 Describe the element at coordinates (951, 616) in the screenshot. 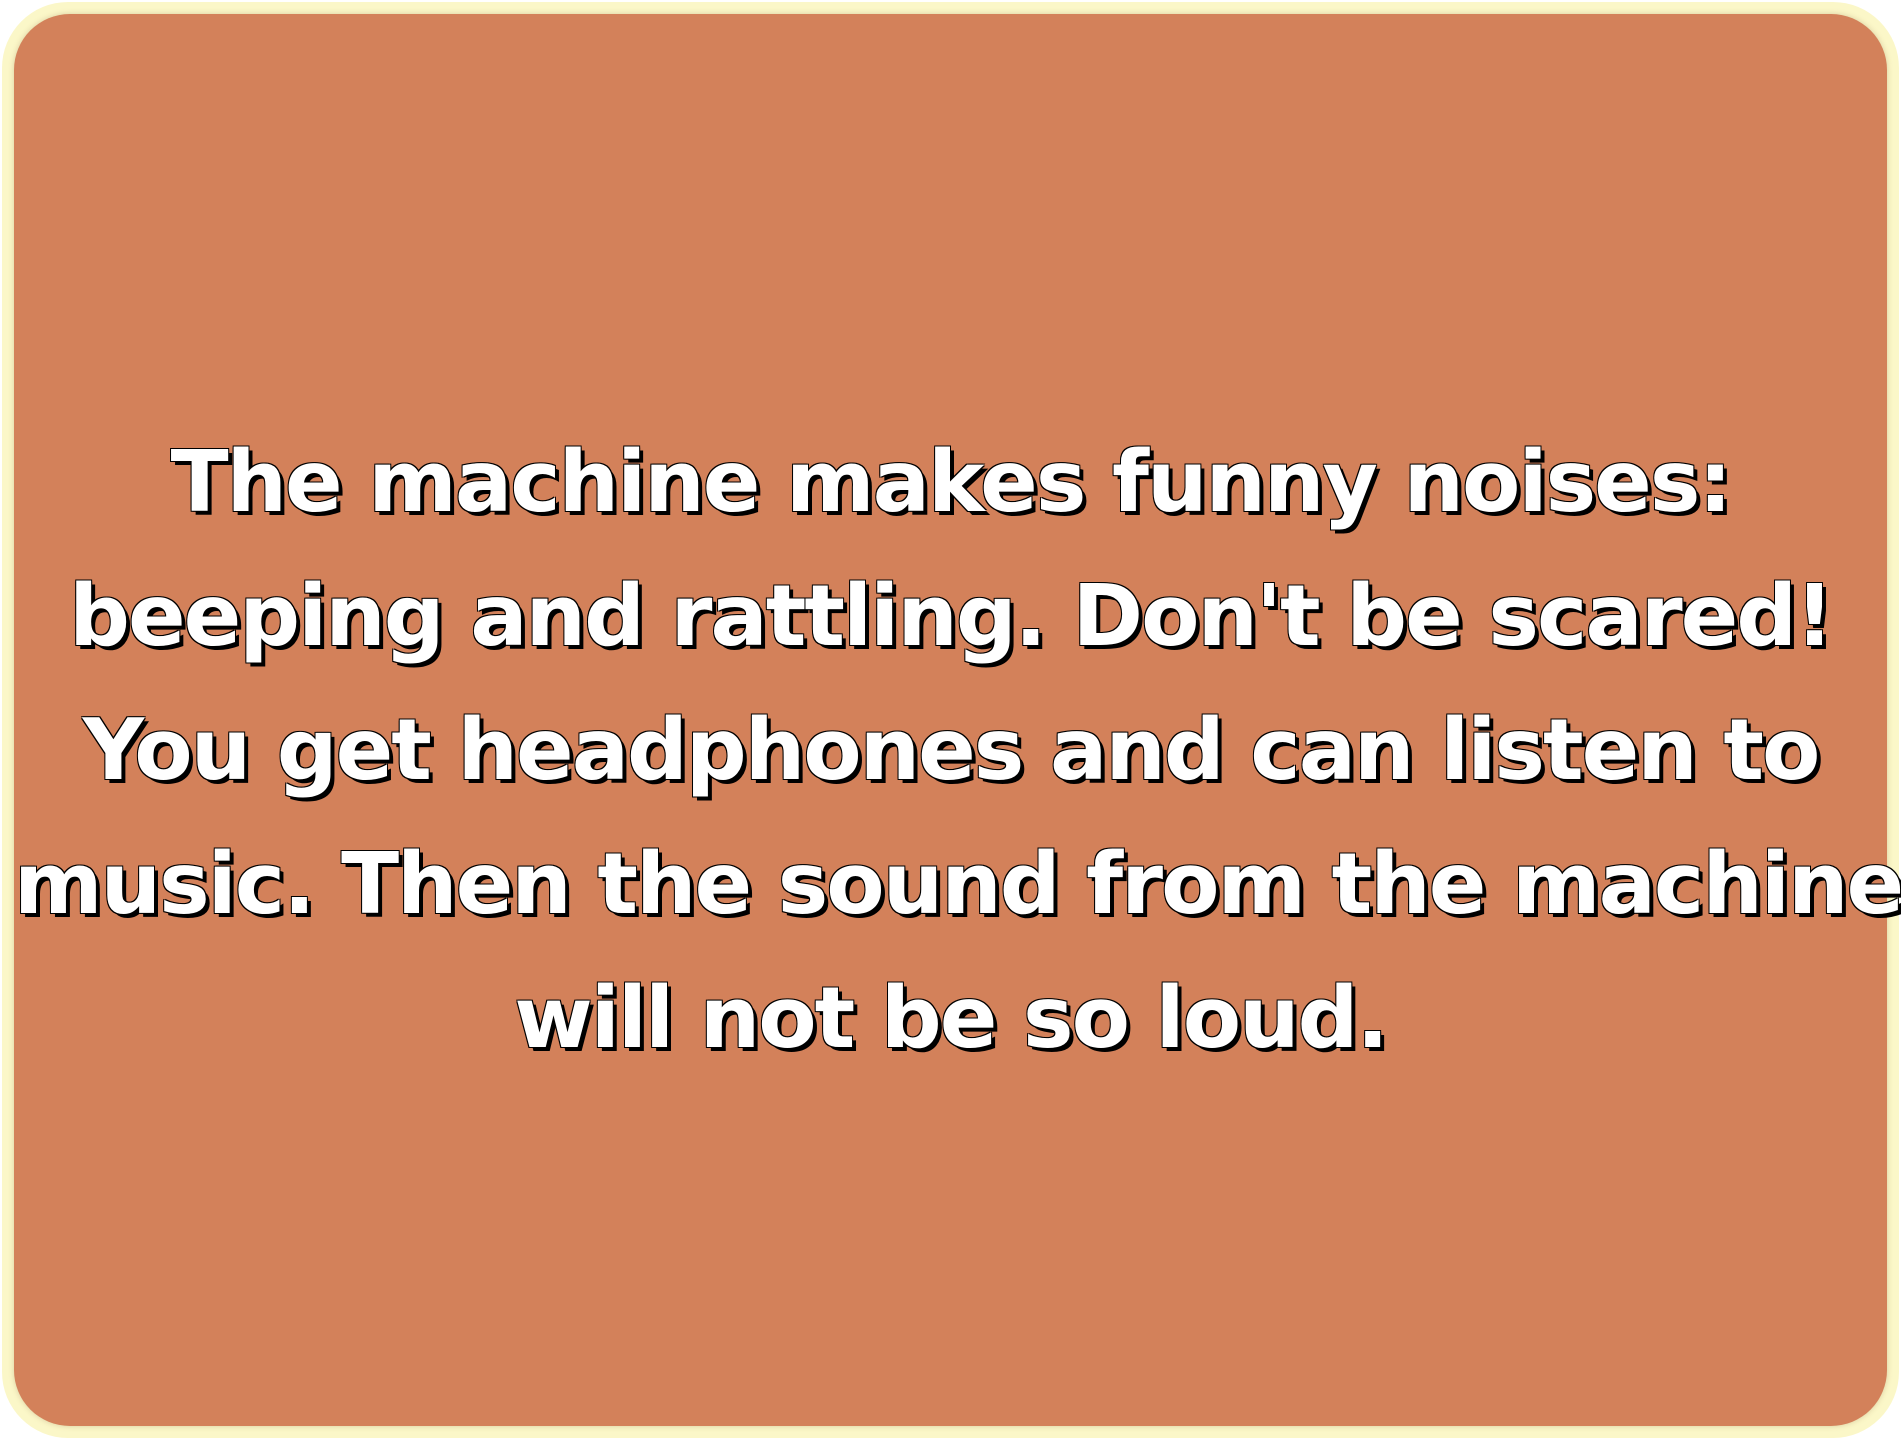

I see `message-line: beeping and rattling. Don't be scared!` at that location.